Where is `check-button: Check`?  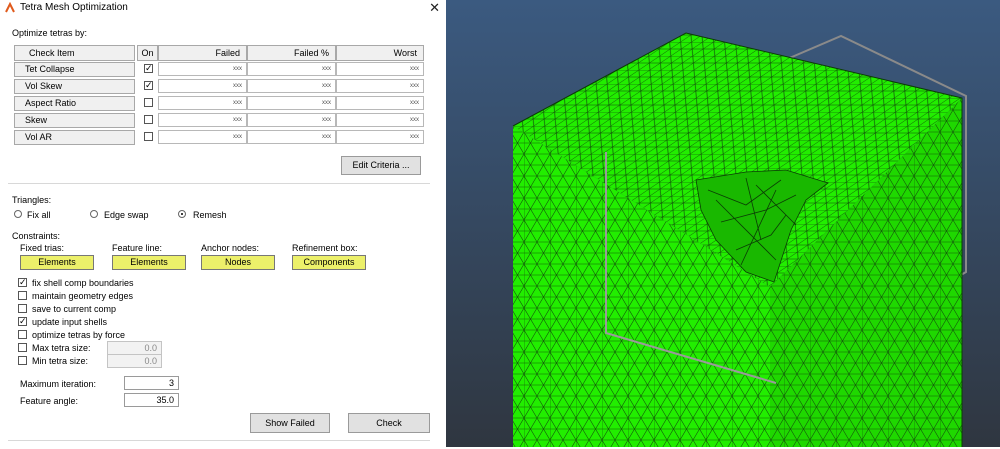 check-button: Check is located at coordinates (389, 423).